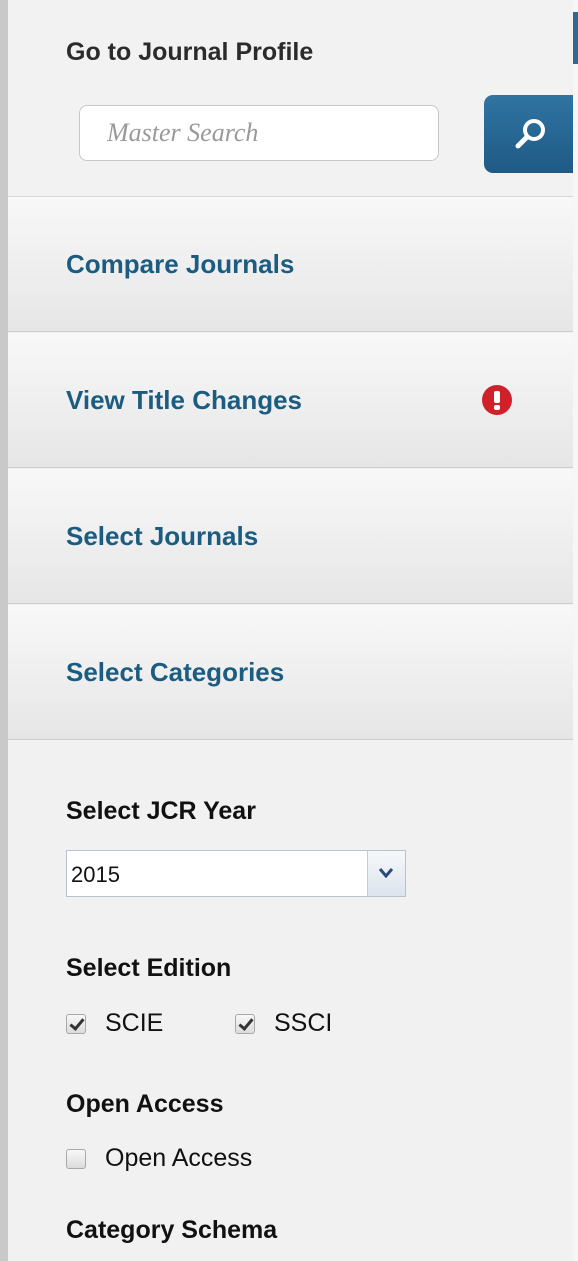 This screenshot has height=1261, width=578. I want to click on nav-compare-journals-label: Compare Journals, so click(180, 264).